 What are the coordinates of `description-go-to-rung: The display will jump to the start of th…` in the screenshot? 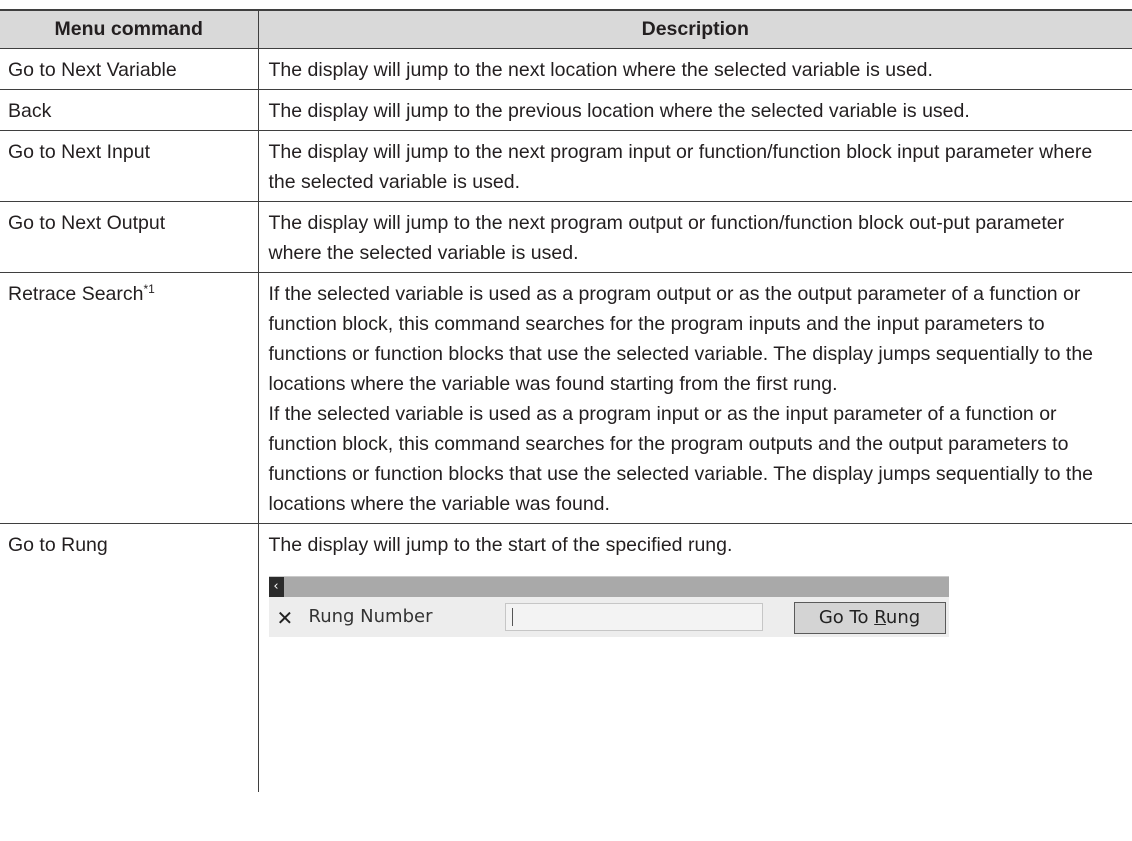 It's located at (500, 545).